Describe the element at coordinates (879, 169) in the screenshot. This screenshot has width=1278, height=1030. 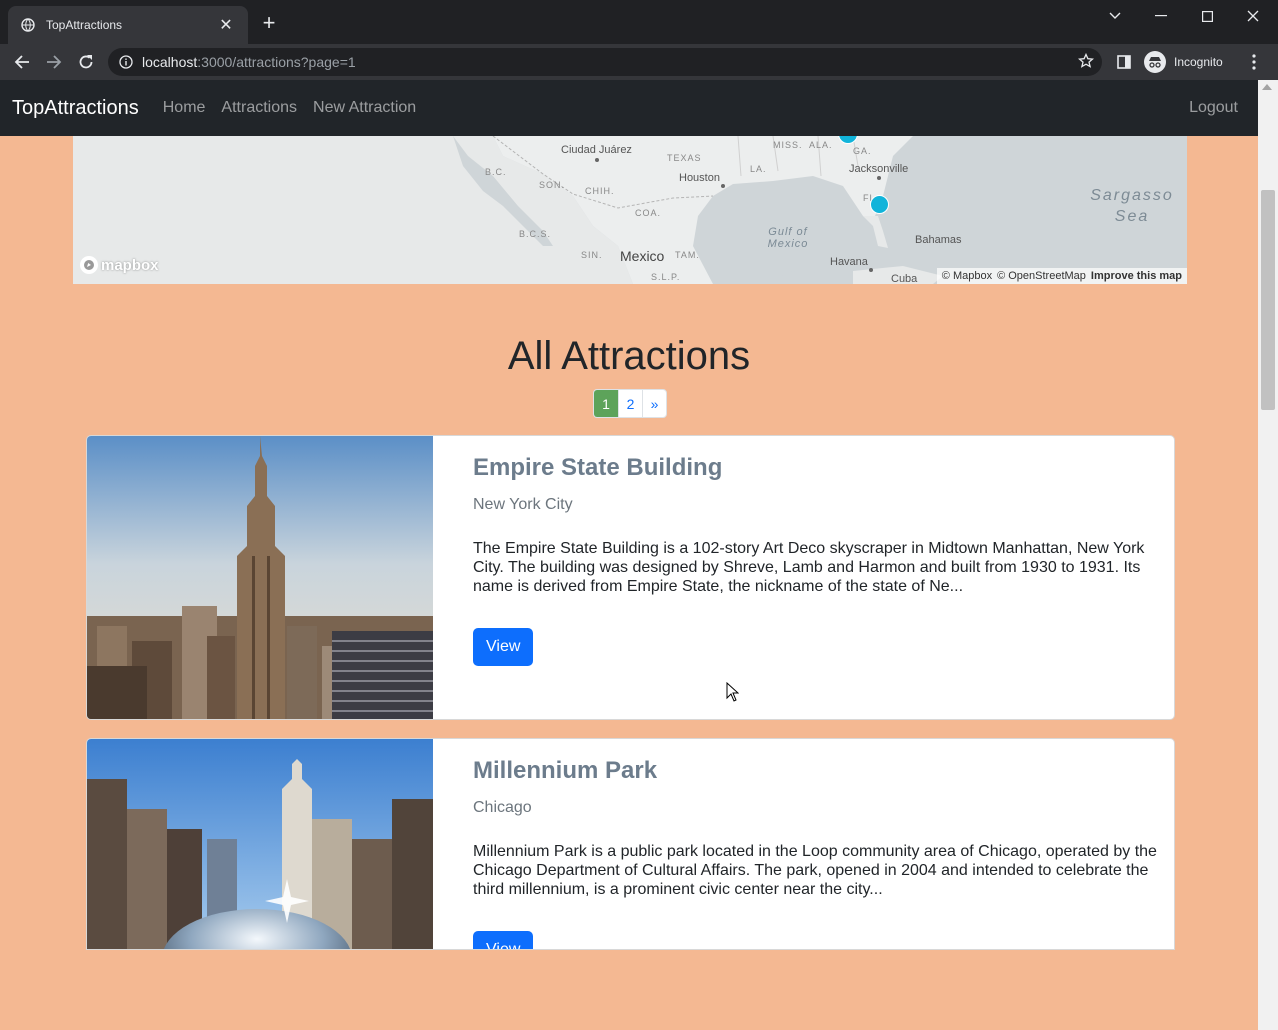
I see `map-label-jacksonville: Jacksonville` at that location.